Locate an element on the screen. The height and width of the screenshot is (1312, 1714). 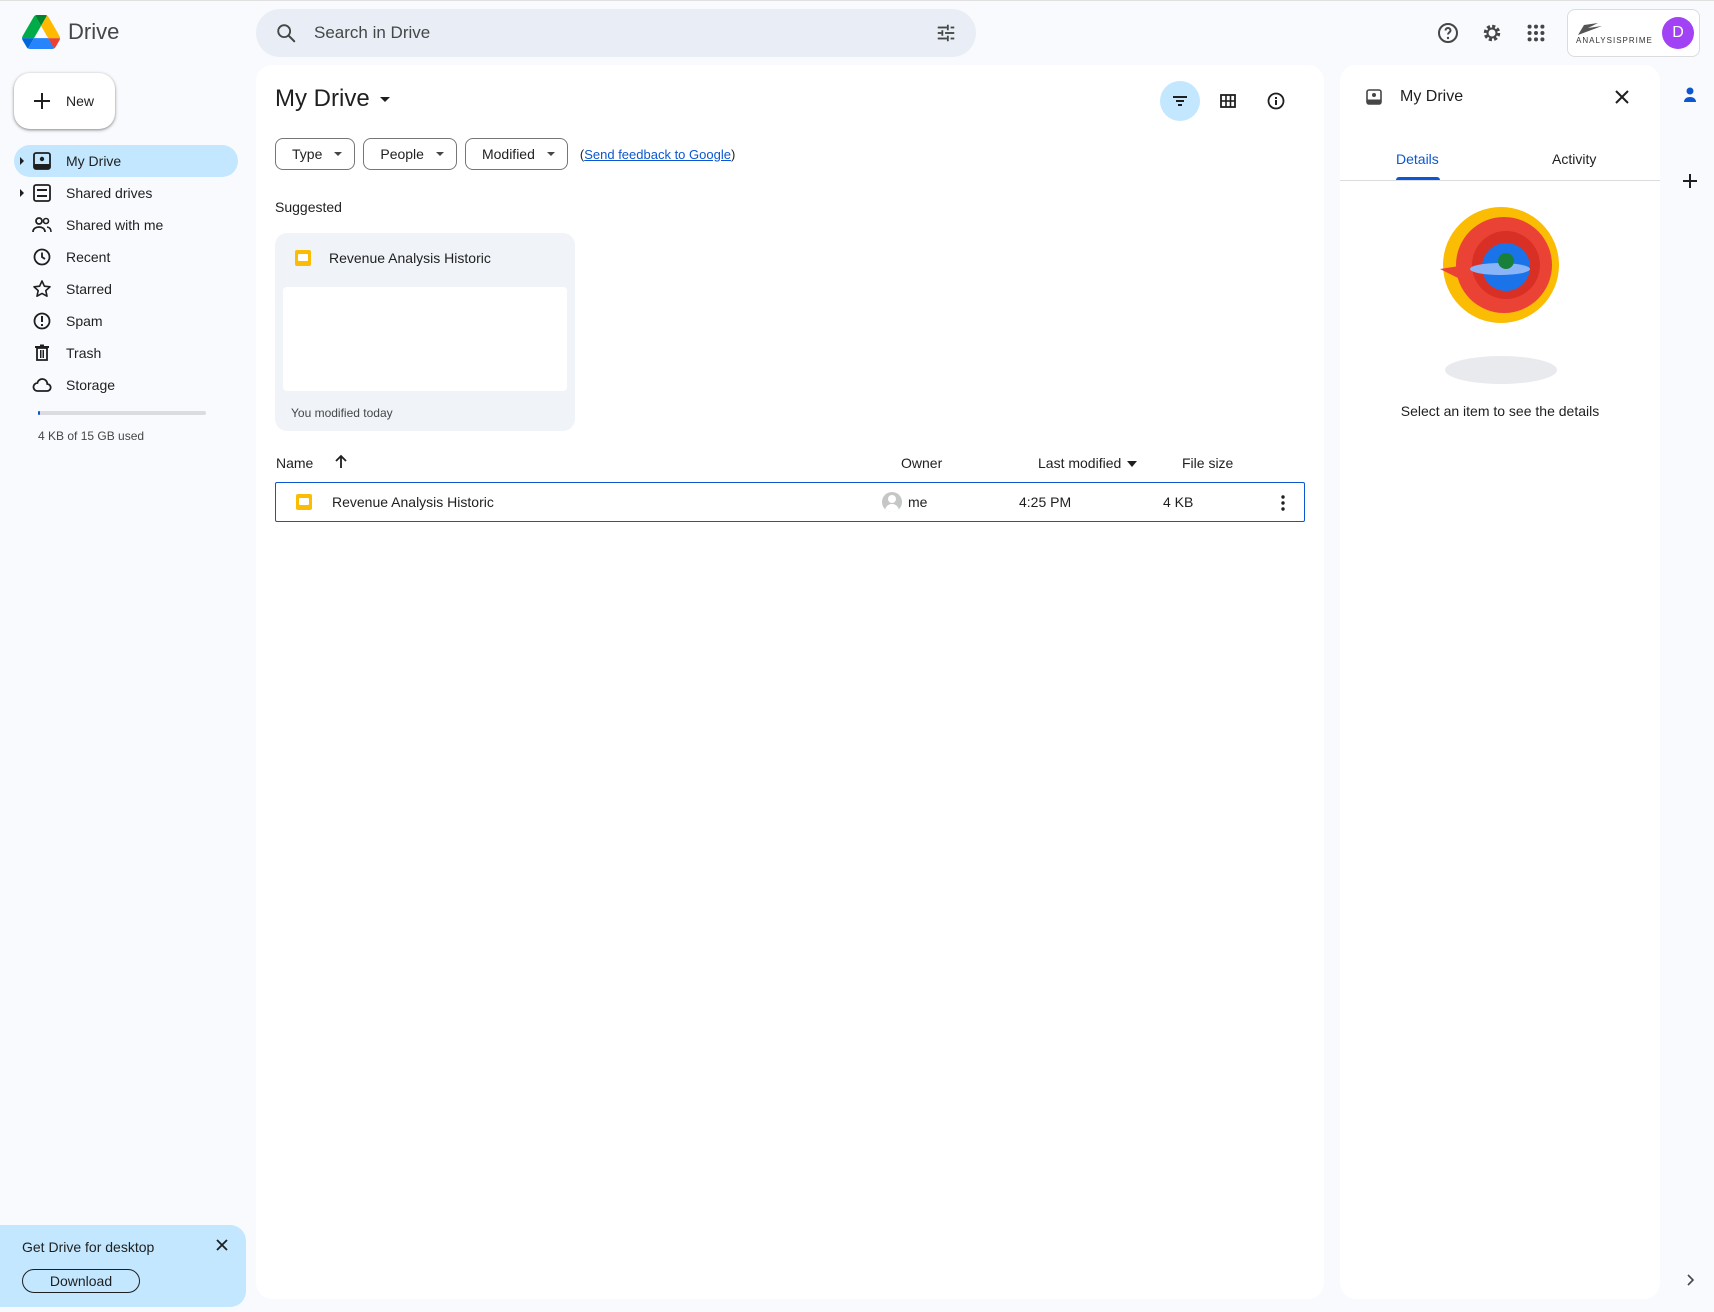
file-modified: 4:25 PM is located at coordinates (1045, 502).